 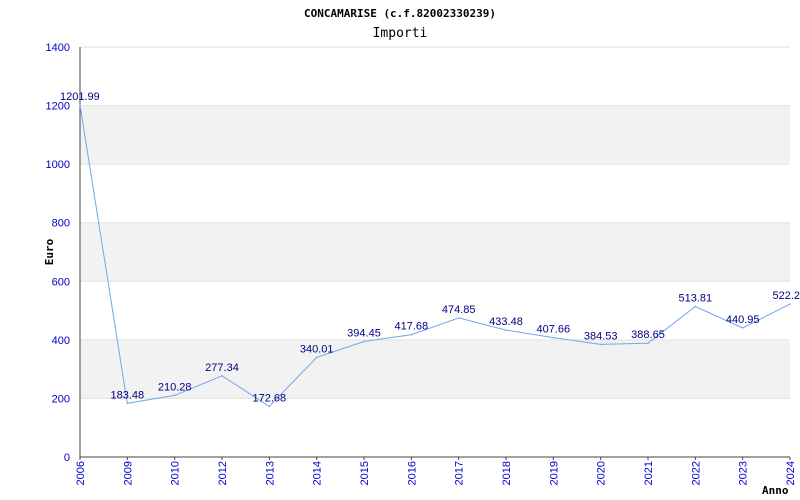 I want to click on x-tick-label: 2022, so click(x=696, y=473).